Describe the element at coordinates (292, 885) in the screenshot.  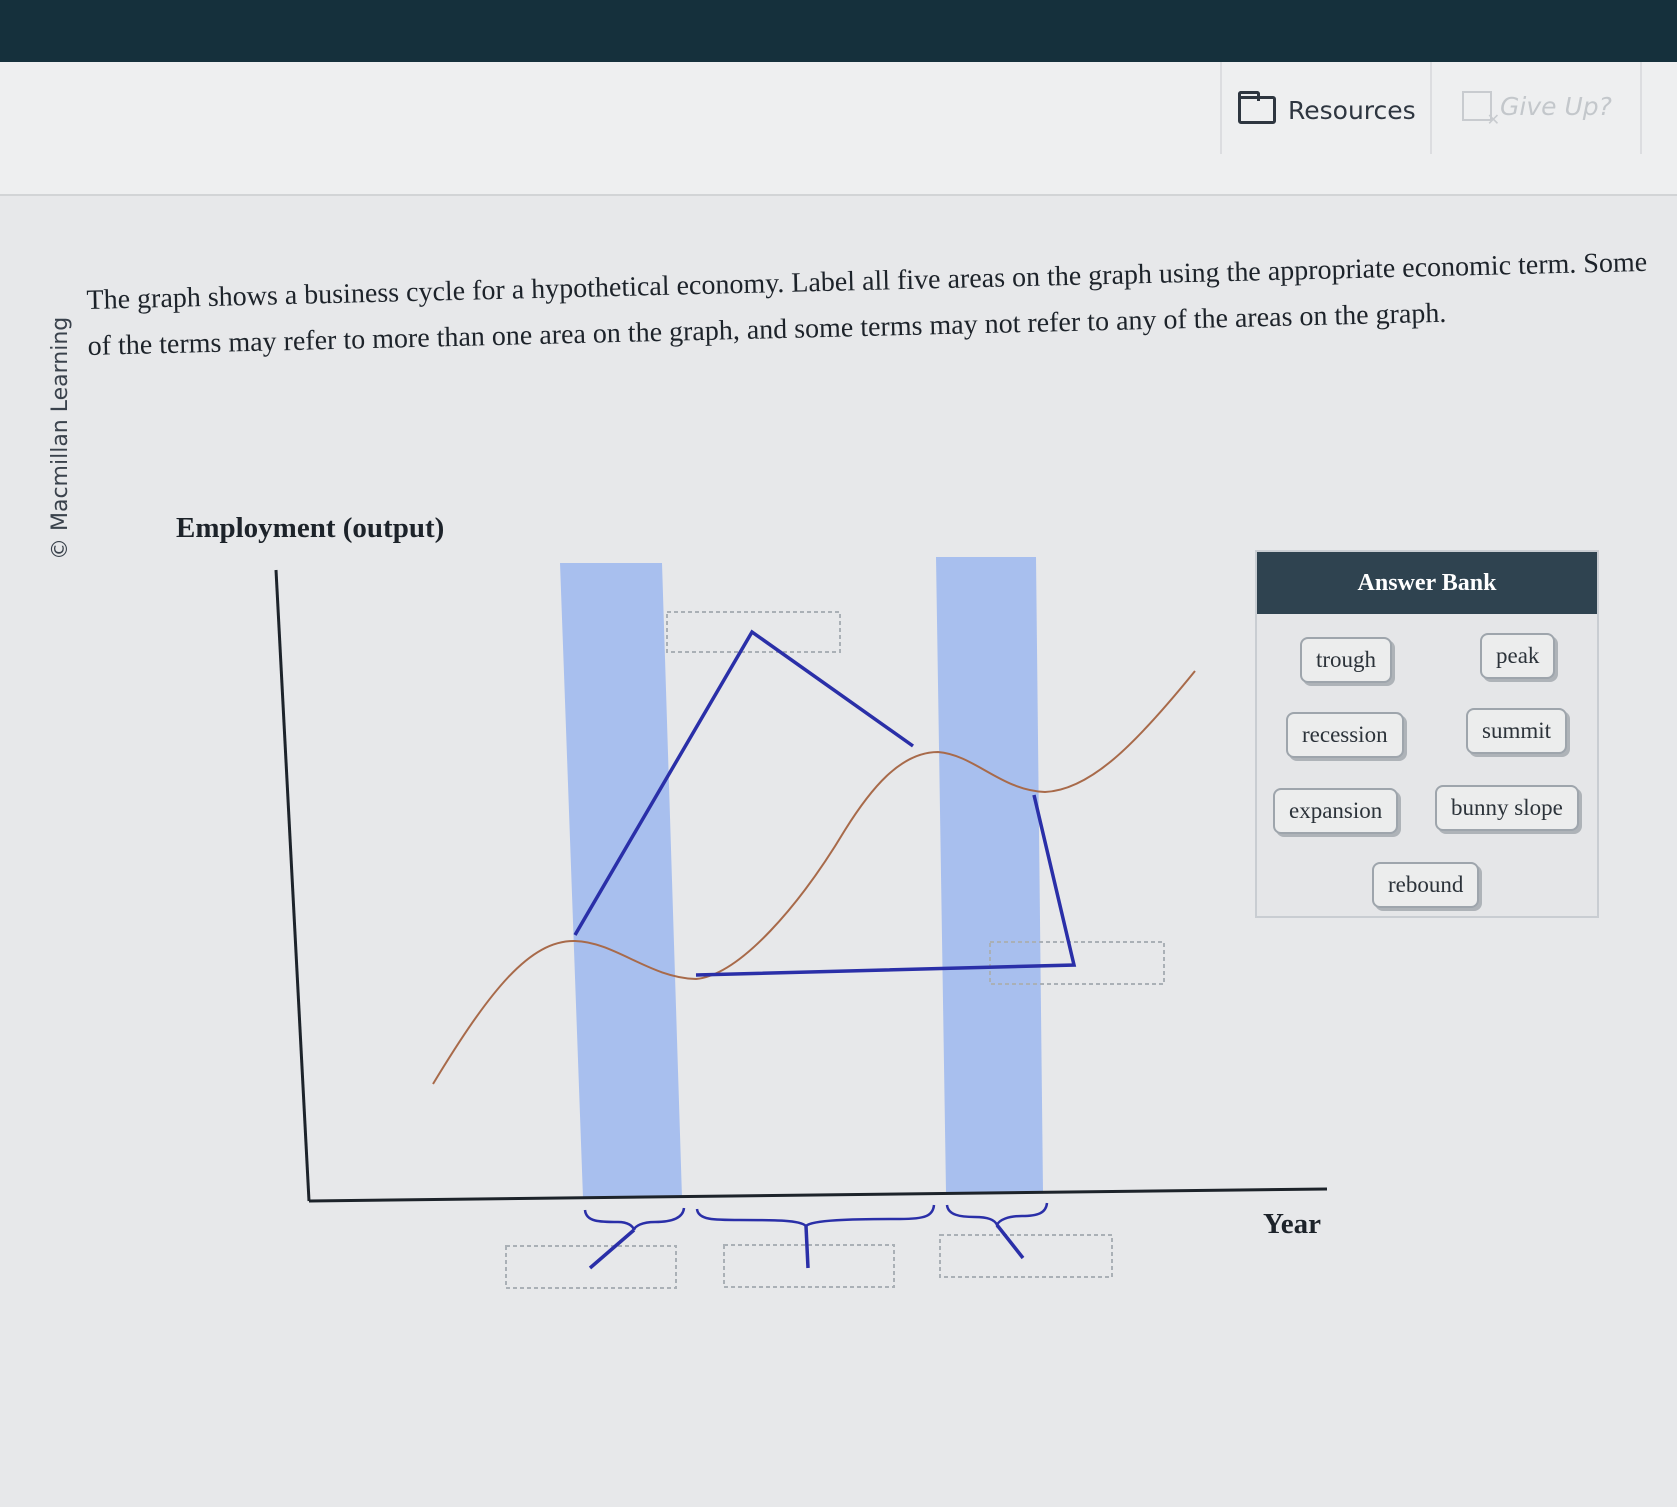
I see `y-axis` at that location.